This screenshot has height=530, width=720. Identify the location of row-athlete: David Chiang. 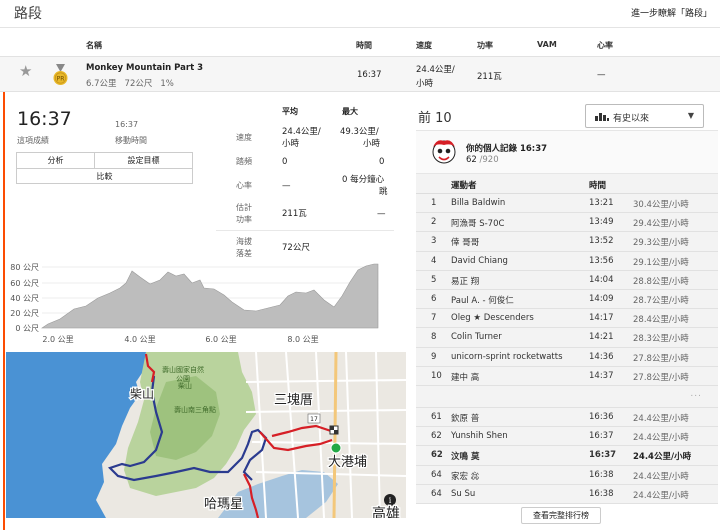
(479, 261).